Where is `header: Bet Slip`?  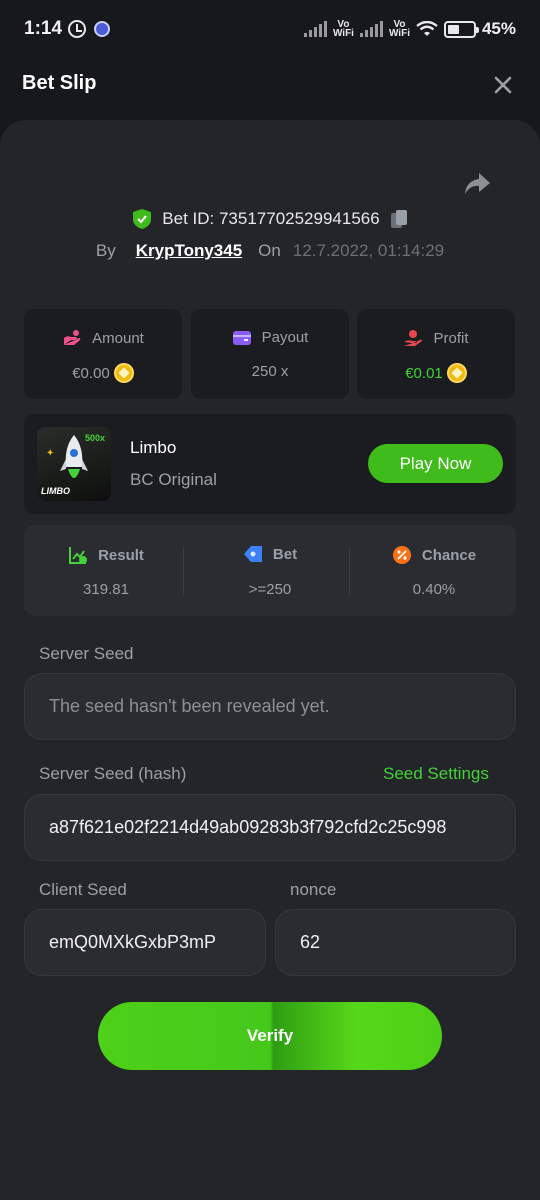
header: Bet Slip is located at coordinates (270, 84).